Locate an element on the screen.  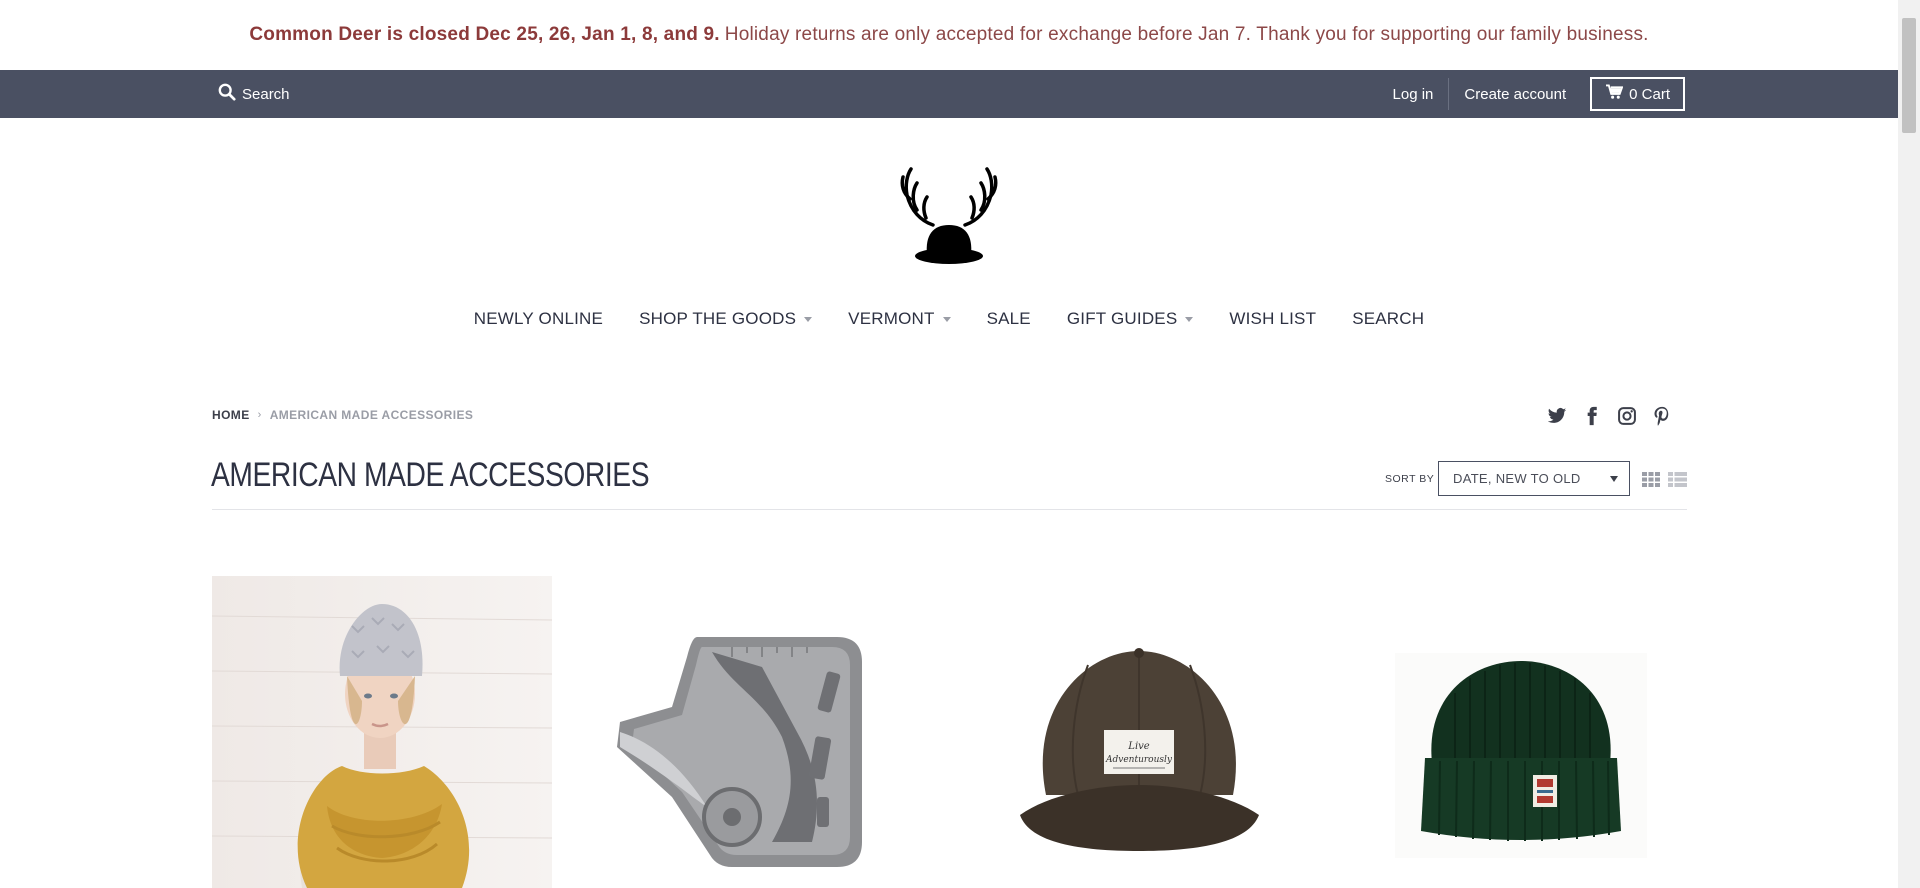
nav-item-shop-the-goods: SHOP THE GOODS is located at coordinates (725, 319).